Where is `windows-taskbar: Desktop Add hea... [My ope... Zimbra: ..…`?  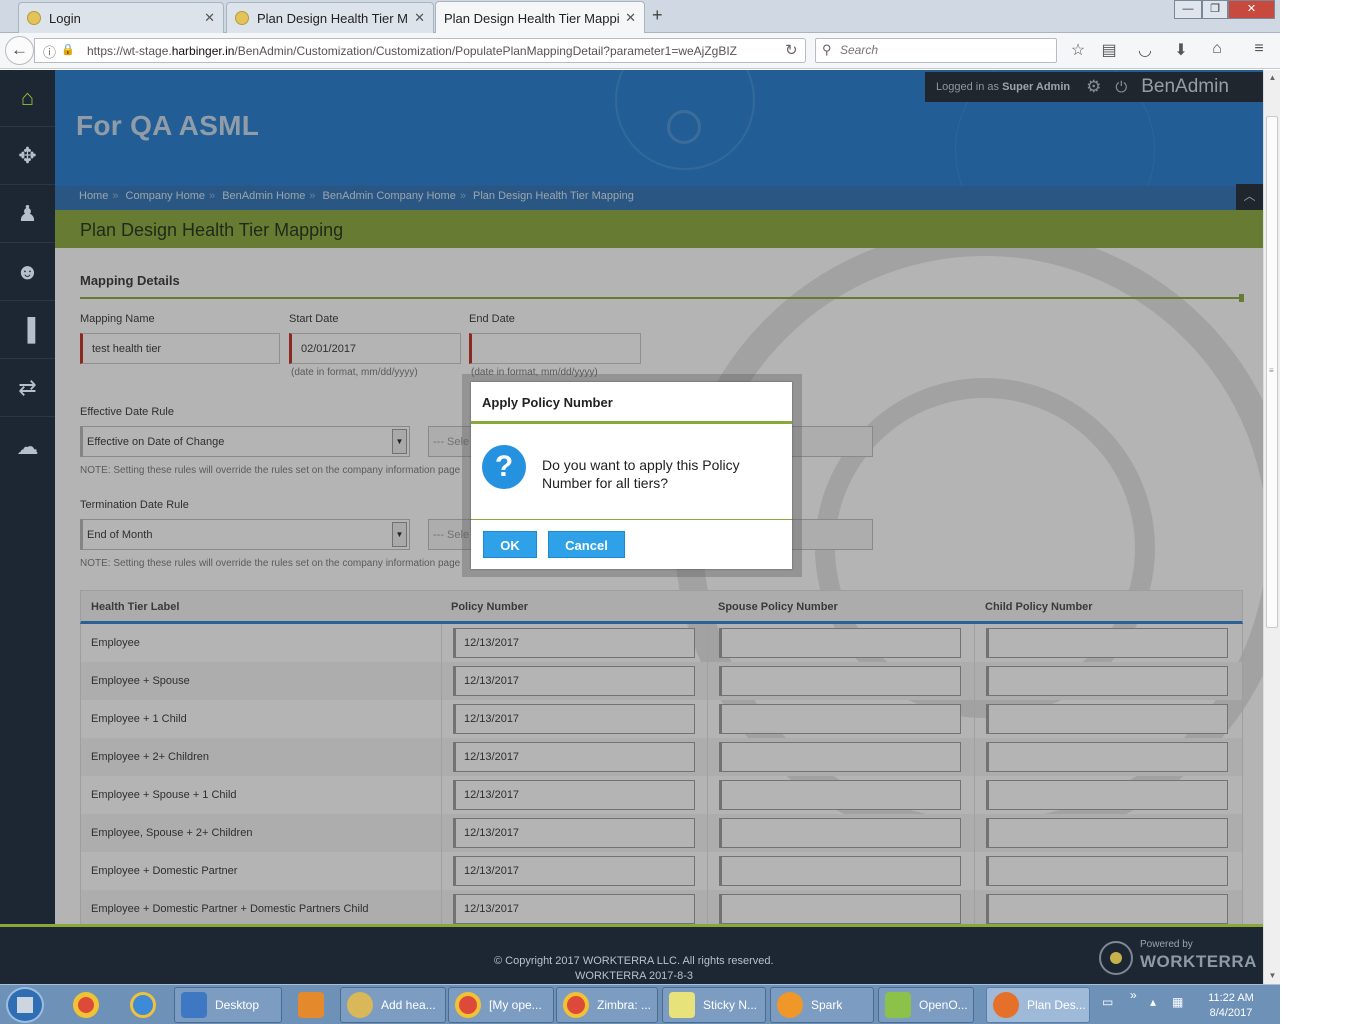
windows-taskbar: Desktop Add hea... [My ope... Zimbra: ..… is located at coordinates (640, 1004).